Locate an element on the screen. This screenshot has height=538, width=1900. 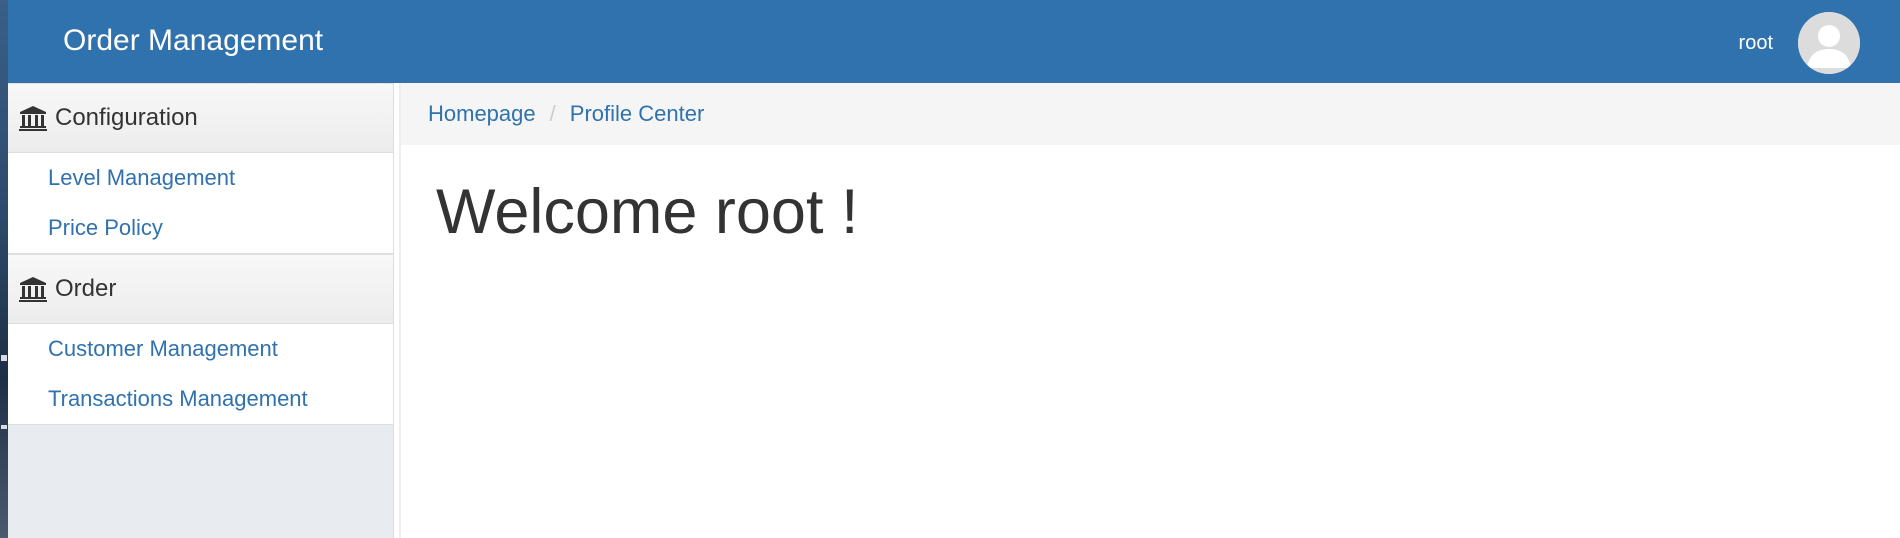
avatar-person-icon is located at coordinates (1829, 43).